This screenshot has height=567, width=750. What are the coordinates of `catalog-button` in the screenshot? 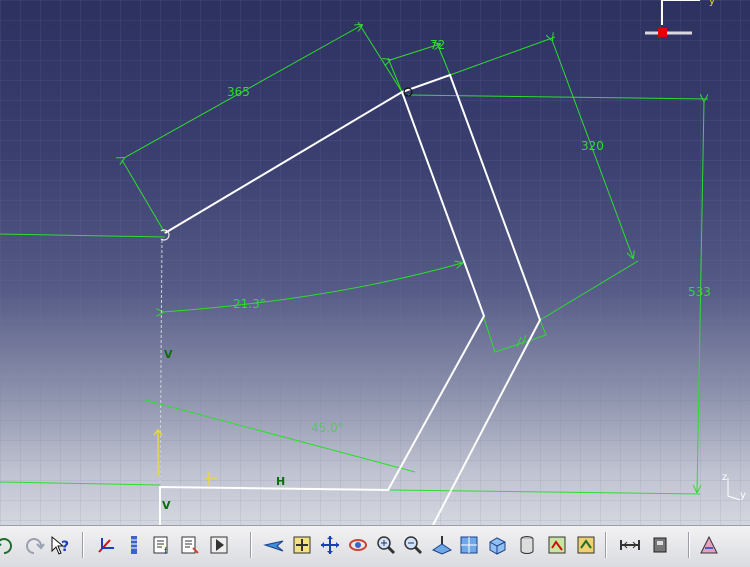 It's located at (660, 545).